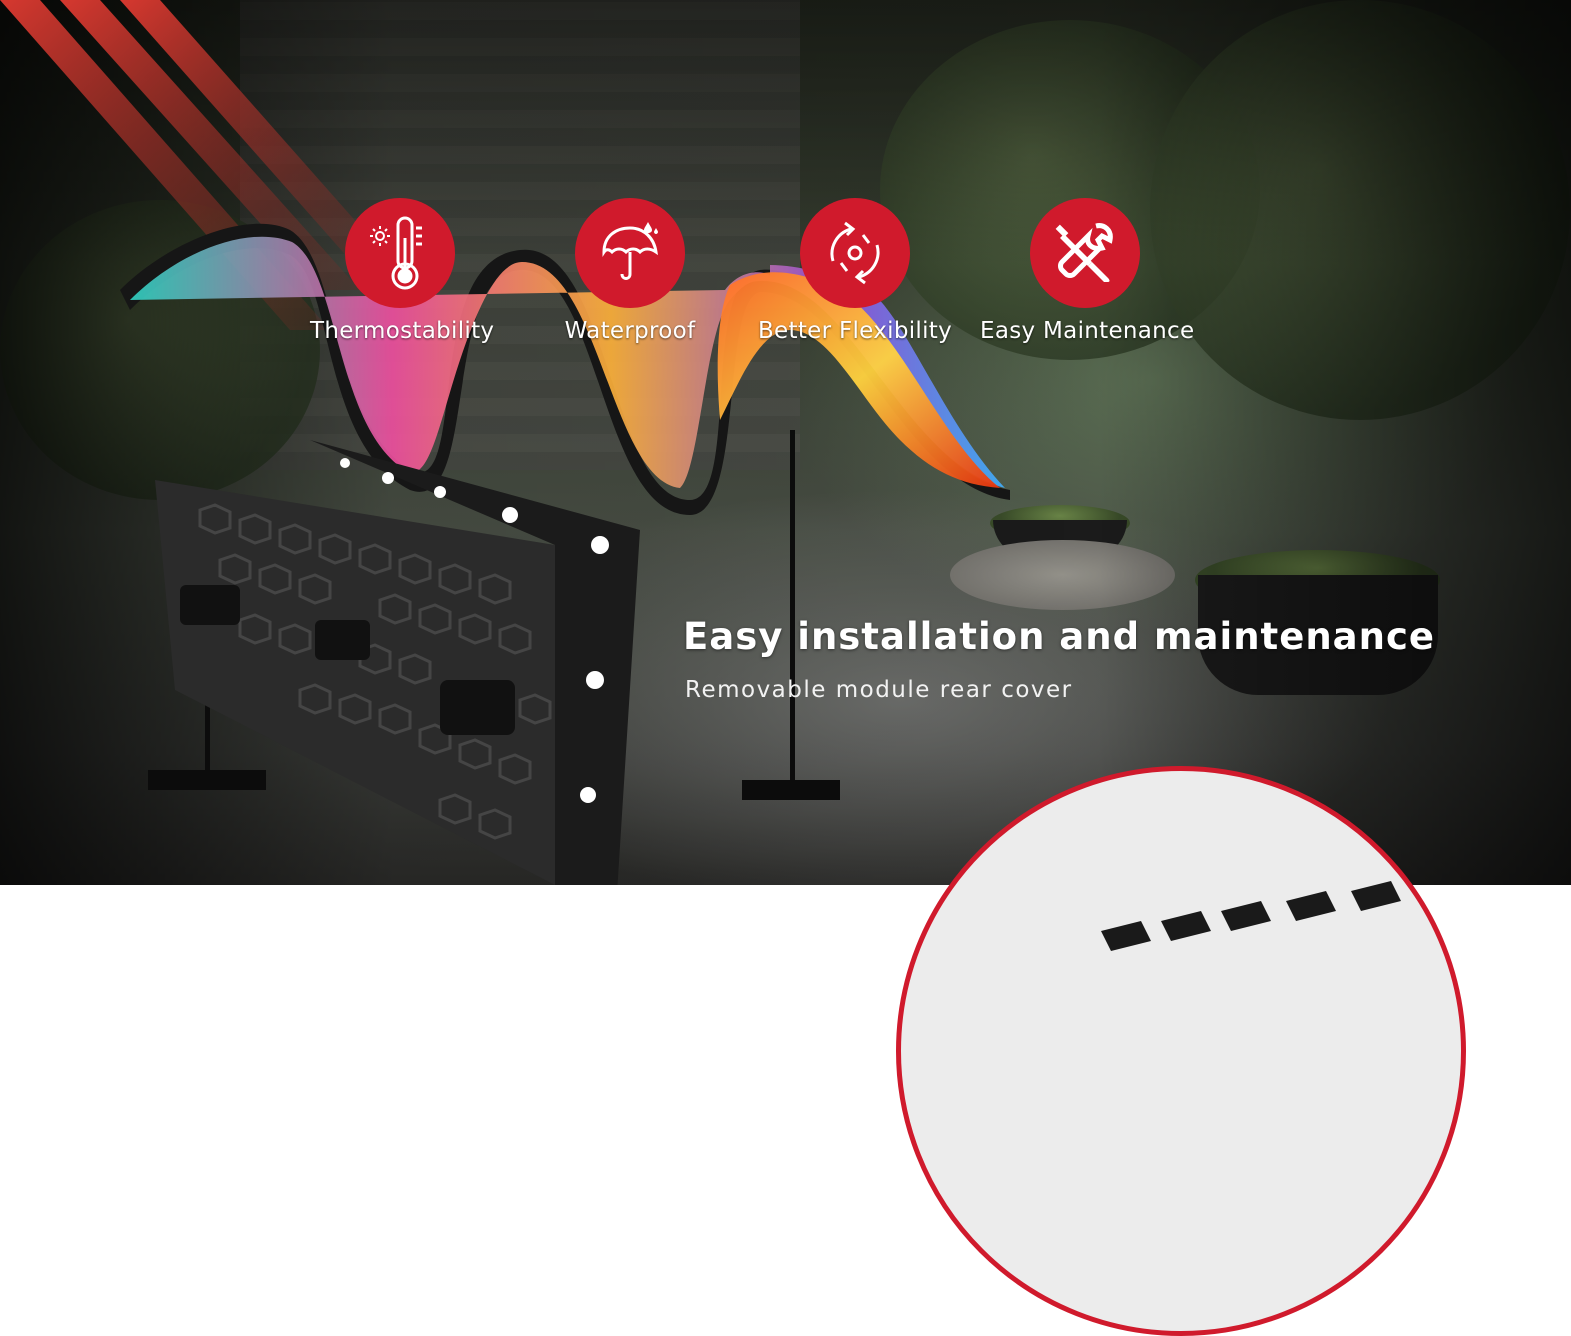  What do you see at coordinates (1085, 253) in the screenshot?
I see `wrench-screwdriver-icon` at bounding box center [1085, 253].